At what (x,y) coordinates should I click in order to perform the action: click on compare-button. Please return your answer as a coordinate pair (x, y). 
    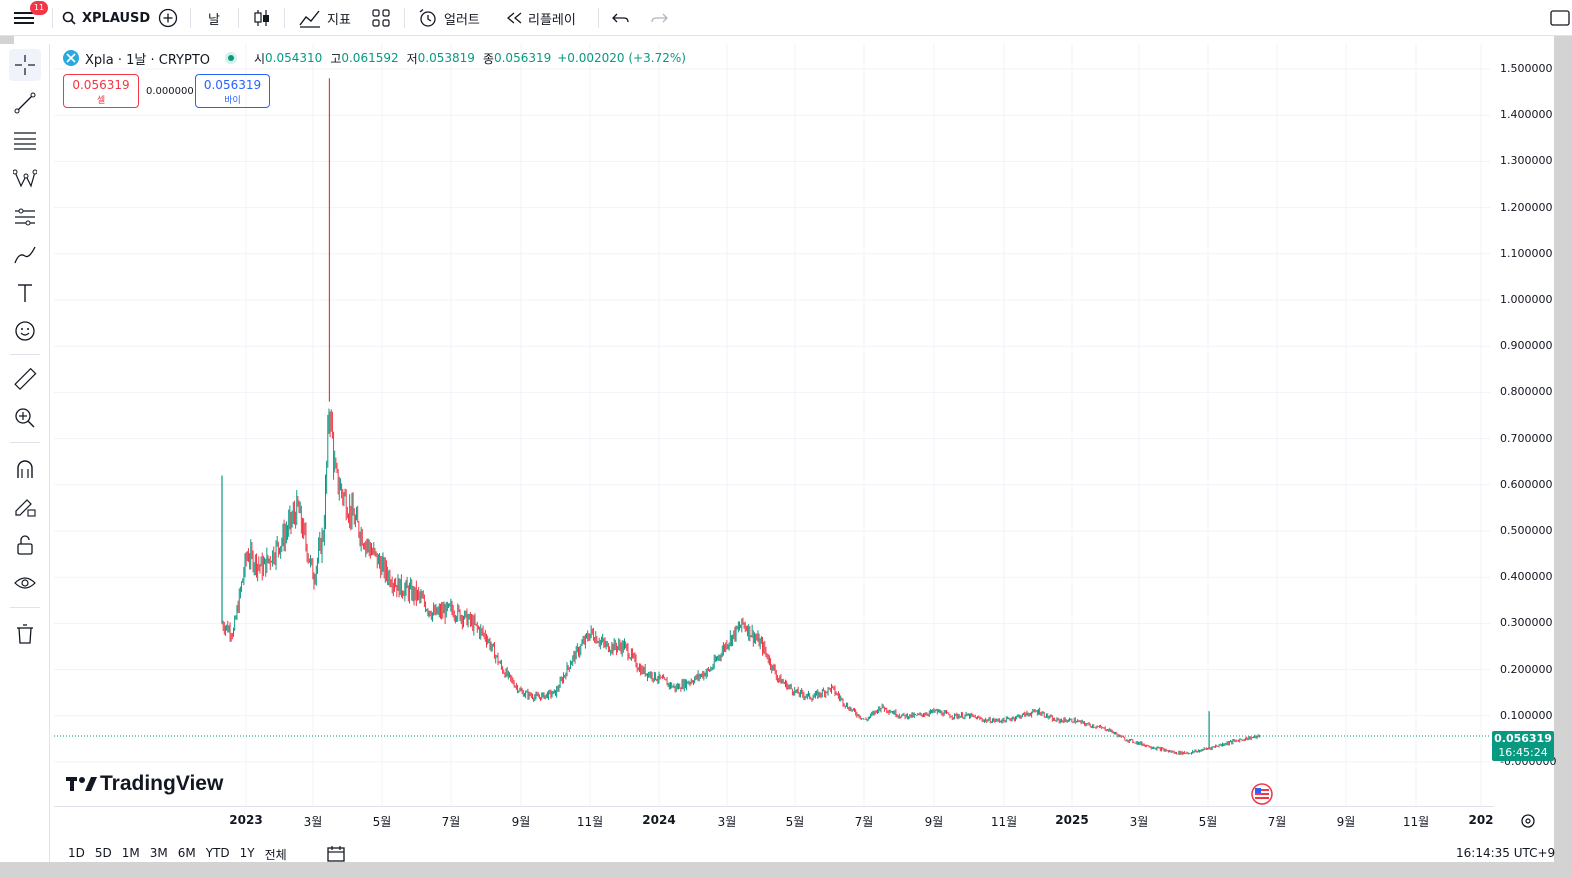
    Looking at the image, I should click on (168, 18).